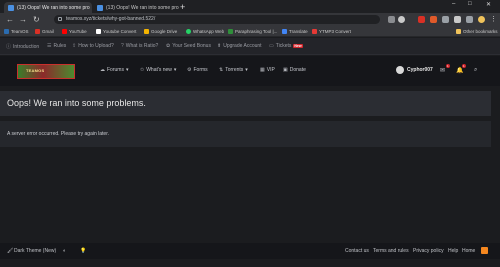 The width and height of the screenshot is (500, 267). What do you see at coordinates (331, 31) in the screenshot?
I see `bookmark-ytmp3: YTMP3 Convert` at bounding box center [331, 31].